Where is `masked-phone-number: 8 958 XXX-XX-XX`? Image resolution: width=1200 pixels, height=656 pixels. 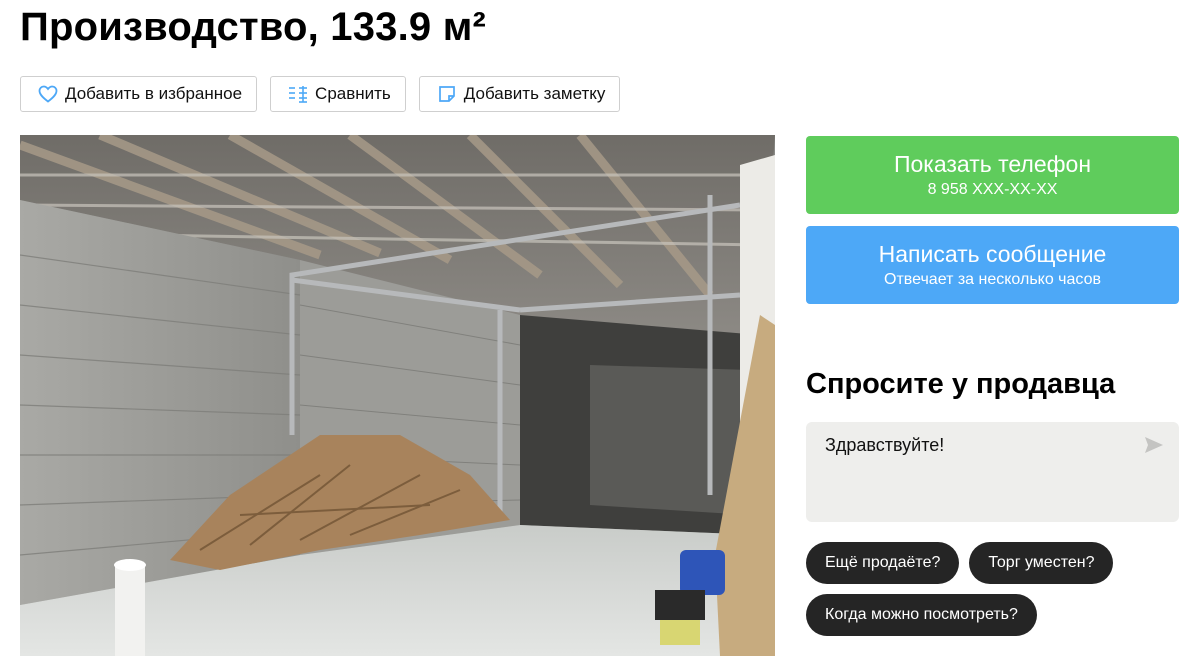
masked-phone-number: 8 958 XXX-XX-XX is located at coordinates (992, 189).